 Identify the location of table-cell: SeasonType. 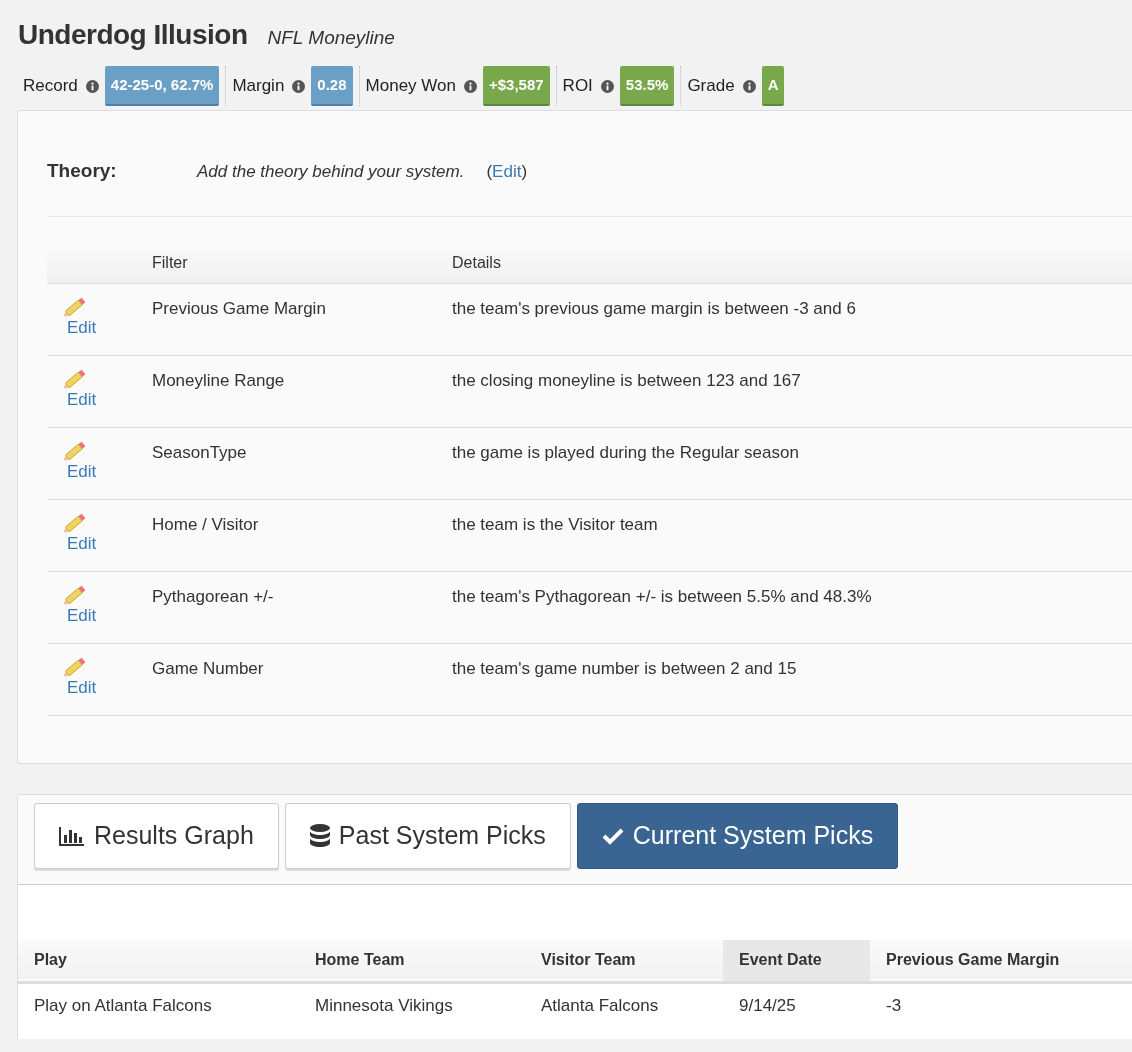
(302, 463).